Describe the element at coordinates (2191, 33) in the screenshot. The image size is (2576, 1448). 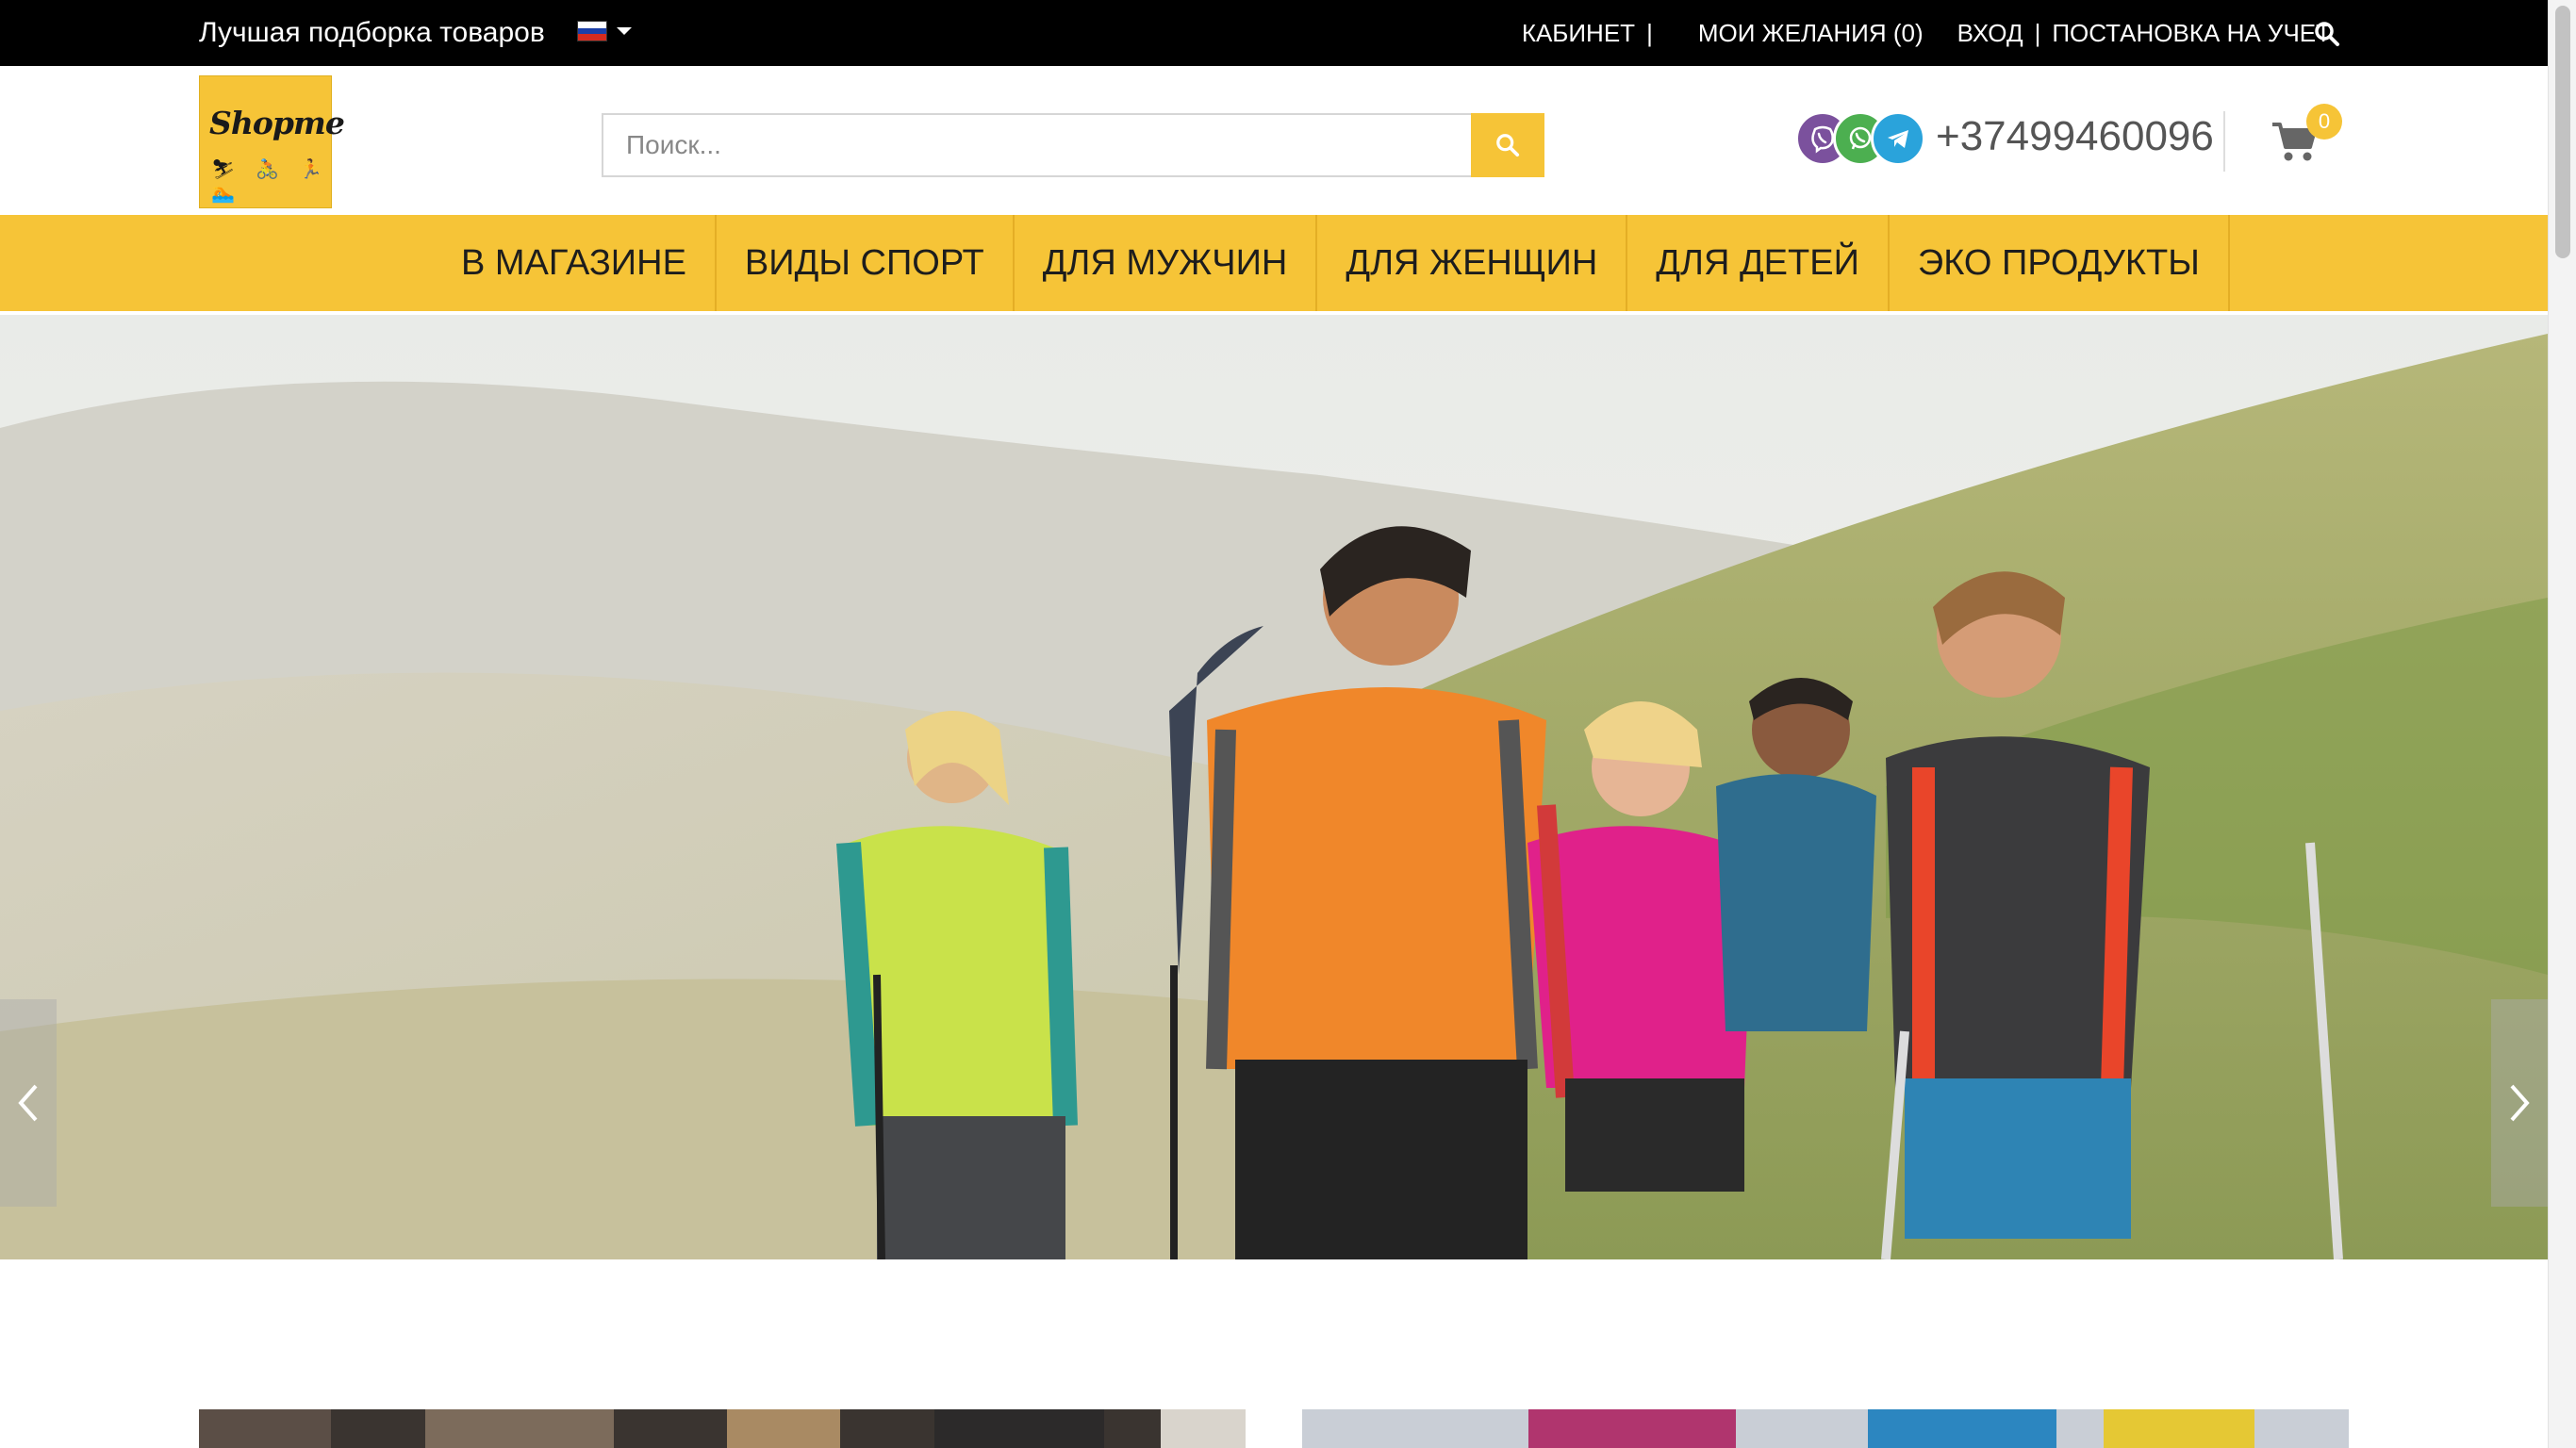
I see `register-link: ПОСТАНОВКА НА УЧЕТ` at that location.